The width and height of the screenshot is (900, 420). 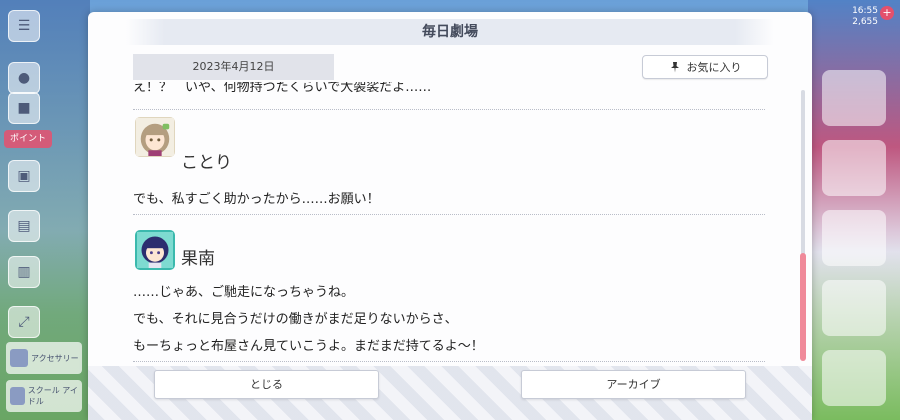 What do you see at coordinates (266, 384) in the screenshot?
I see `close-button: とじる` at bounding box center [266, 384].